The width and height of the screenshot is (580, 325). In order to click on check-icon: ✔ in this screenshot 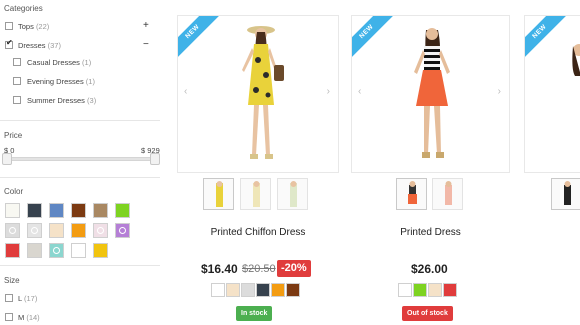, I will do `click(9, 42)`.